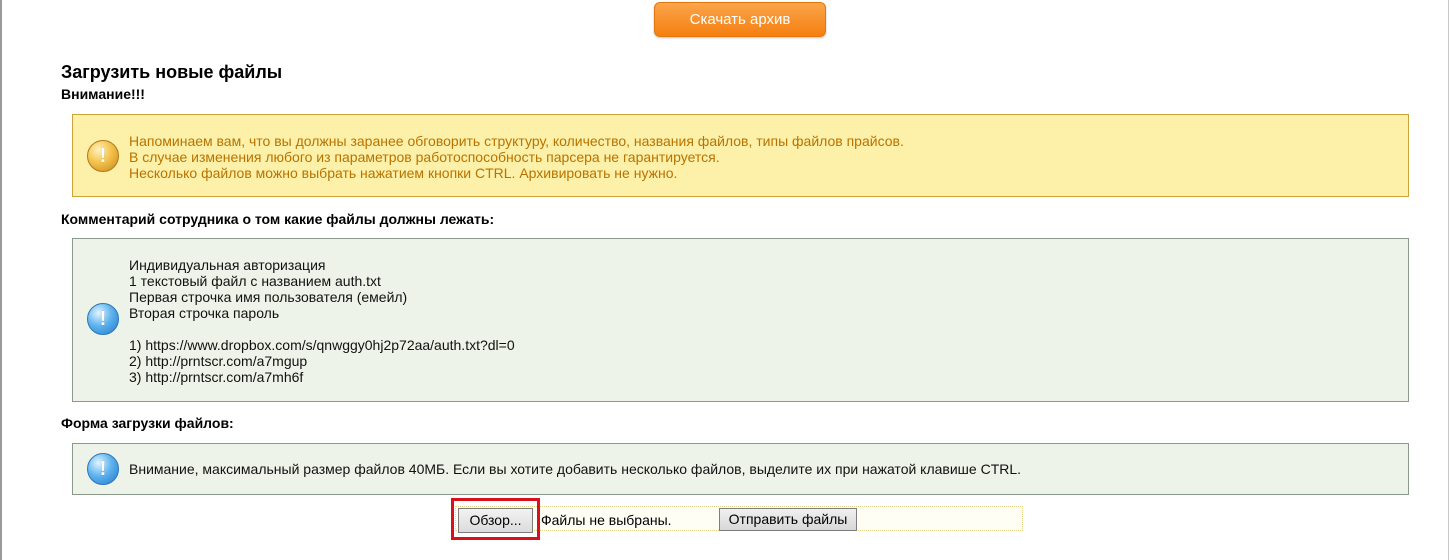 The height and width of the screenshot is (560, 1449). What do you see at coordinates (740, 19) in the screenshot?
I see `download-archive-button: Скачать архив` at bounding box center [740, 19].